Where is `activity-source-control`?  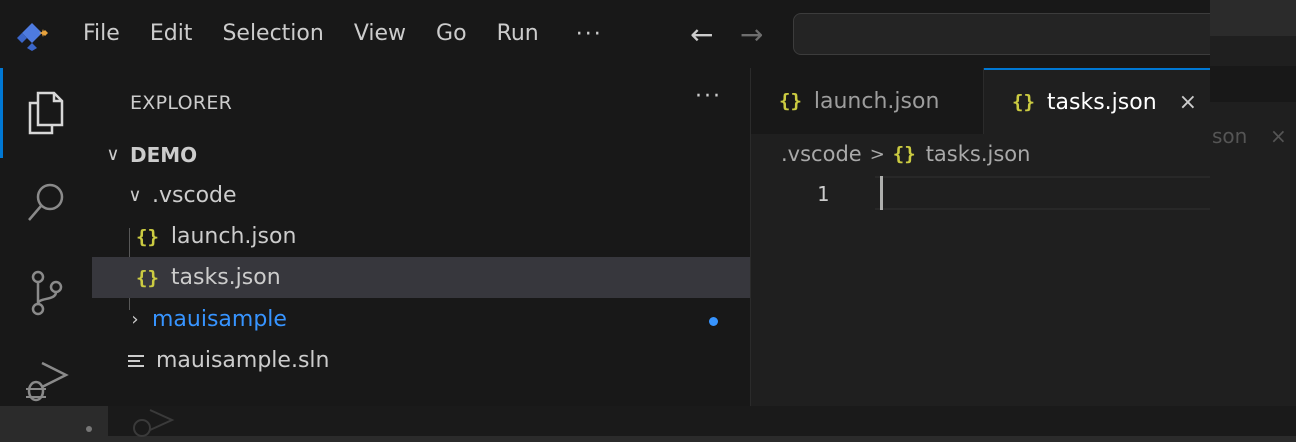 activity-source-control is located at coordinates (46, 293).